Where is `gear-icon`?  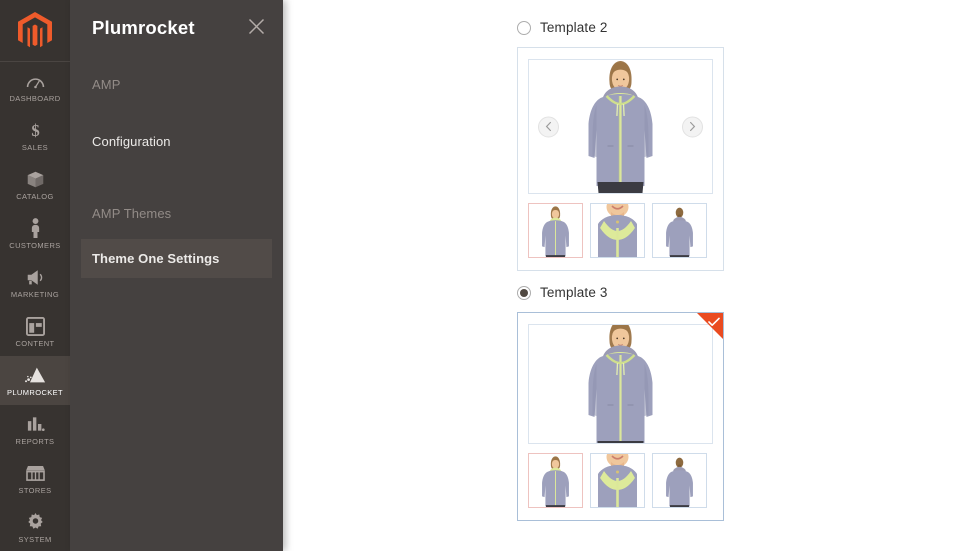
gear-icon is located at coordinates (35, 522).